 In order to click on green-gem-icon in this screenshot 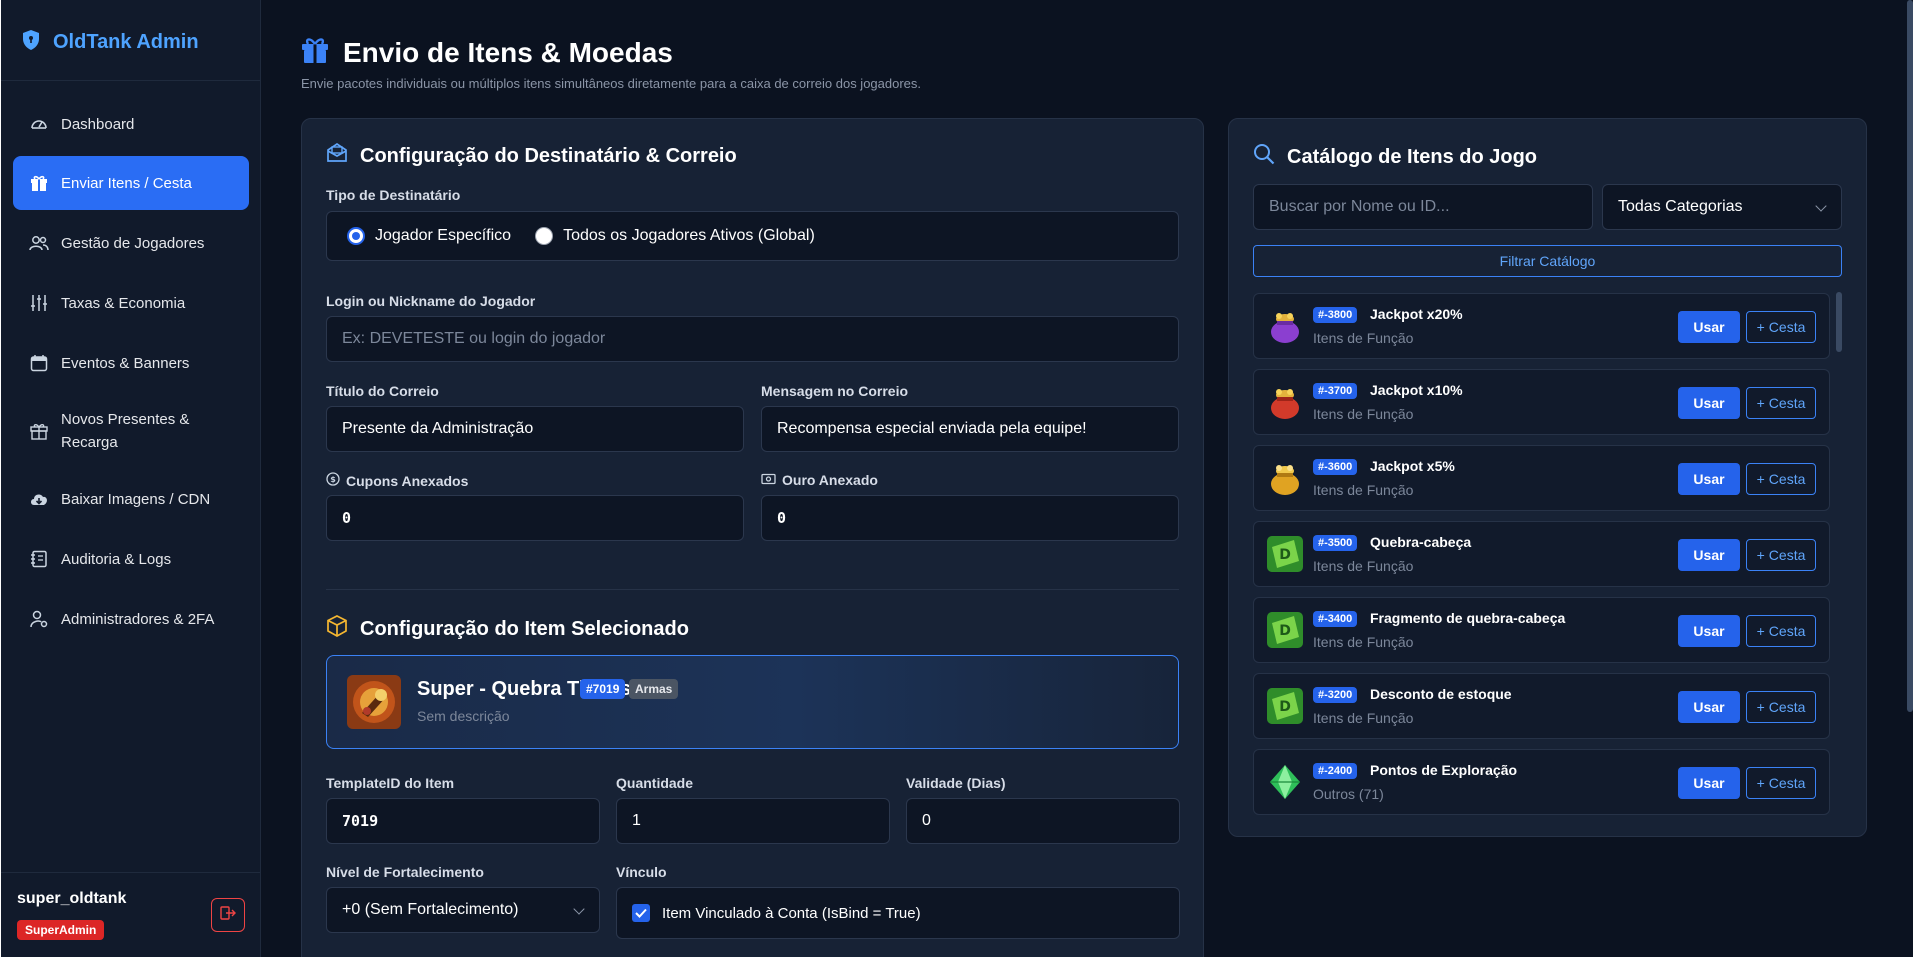, I will do `click(1285, 782)`.